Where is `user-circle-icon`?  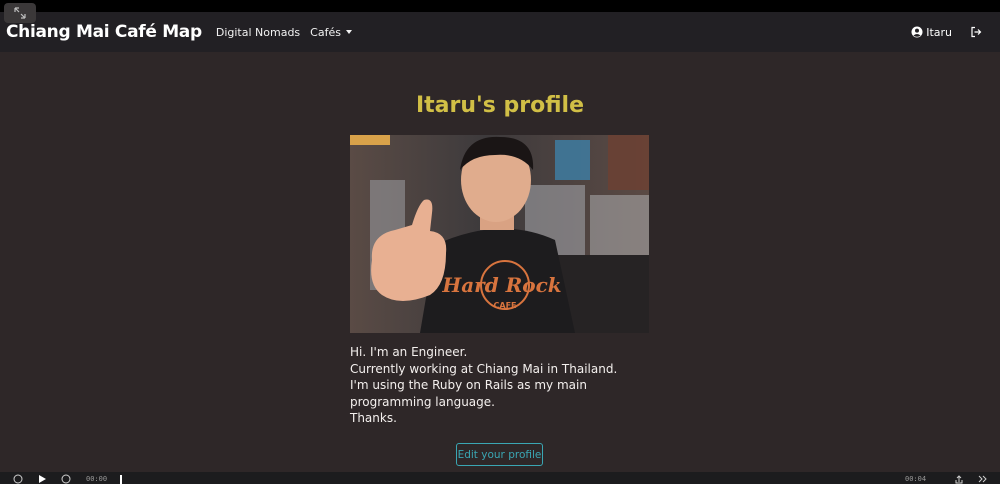 user-circle-icon is located at coordinates (917, 32).